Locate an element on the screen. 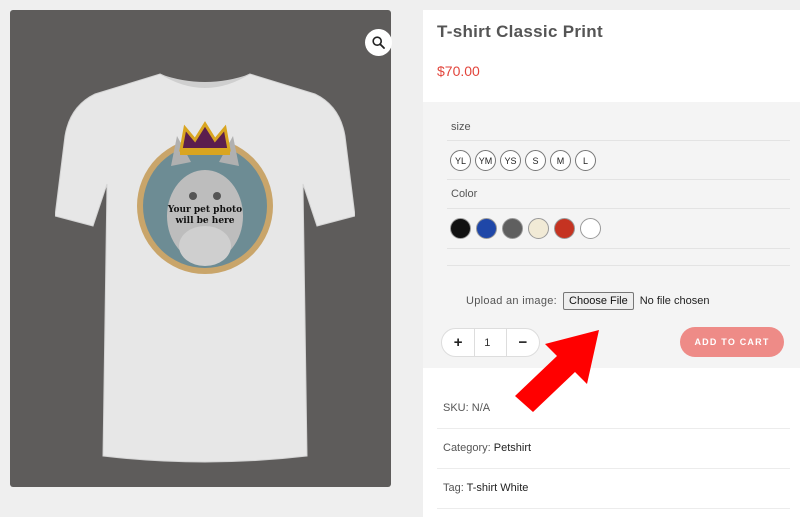 The width and height of the screenshot is (800, 517). print-text-line1: Your pet photo is located at coordinates (204, 210).